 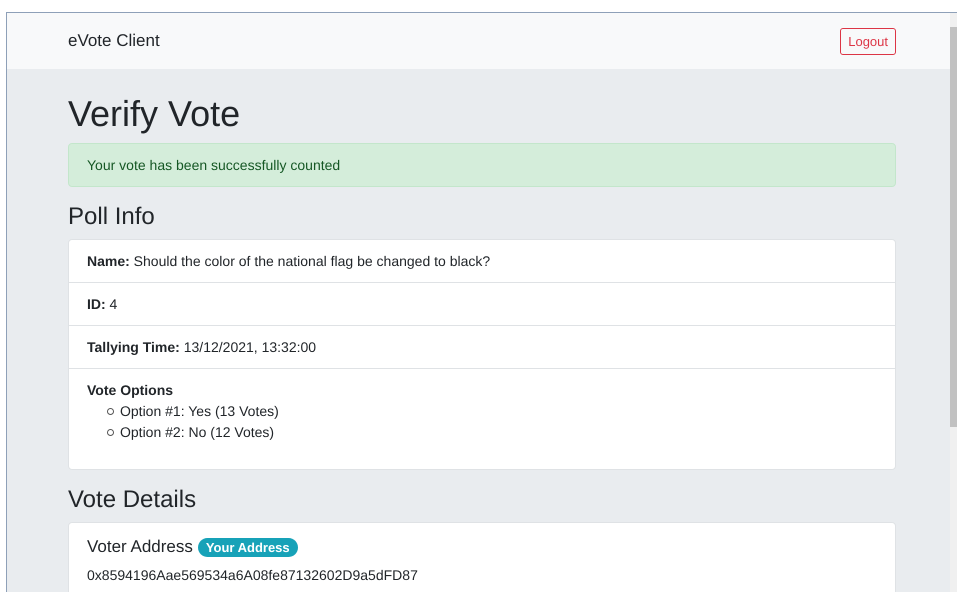 I want to click on logout-button: Logout, so click(x=868, y=41).